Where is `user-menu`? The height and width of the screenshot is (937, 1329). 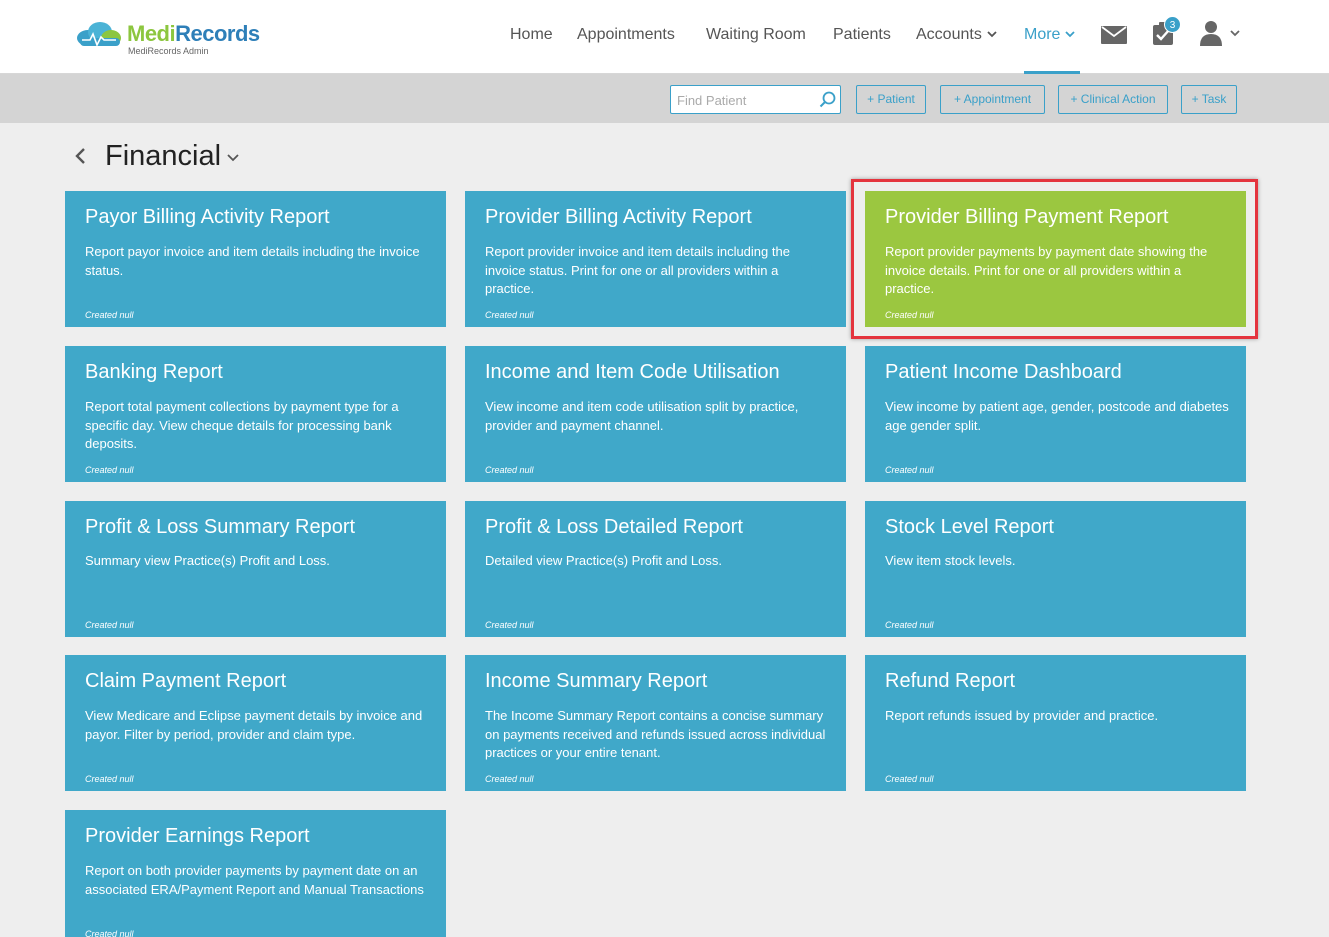 user-menu is located at coordinates (1220, 33).